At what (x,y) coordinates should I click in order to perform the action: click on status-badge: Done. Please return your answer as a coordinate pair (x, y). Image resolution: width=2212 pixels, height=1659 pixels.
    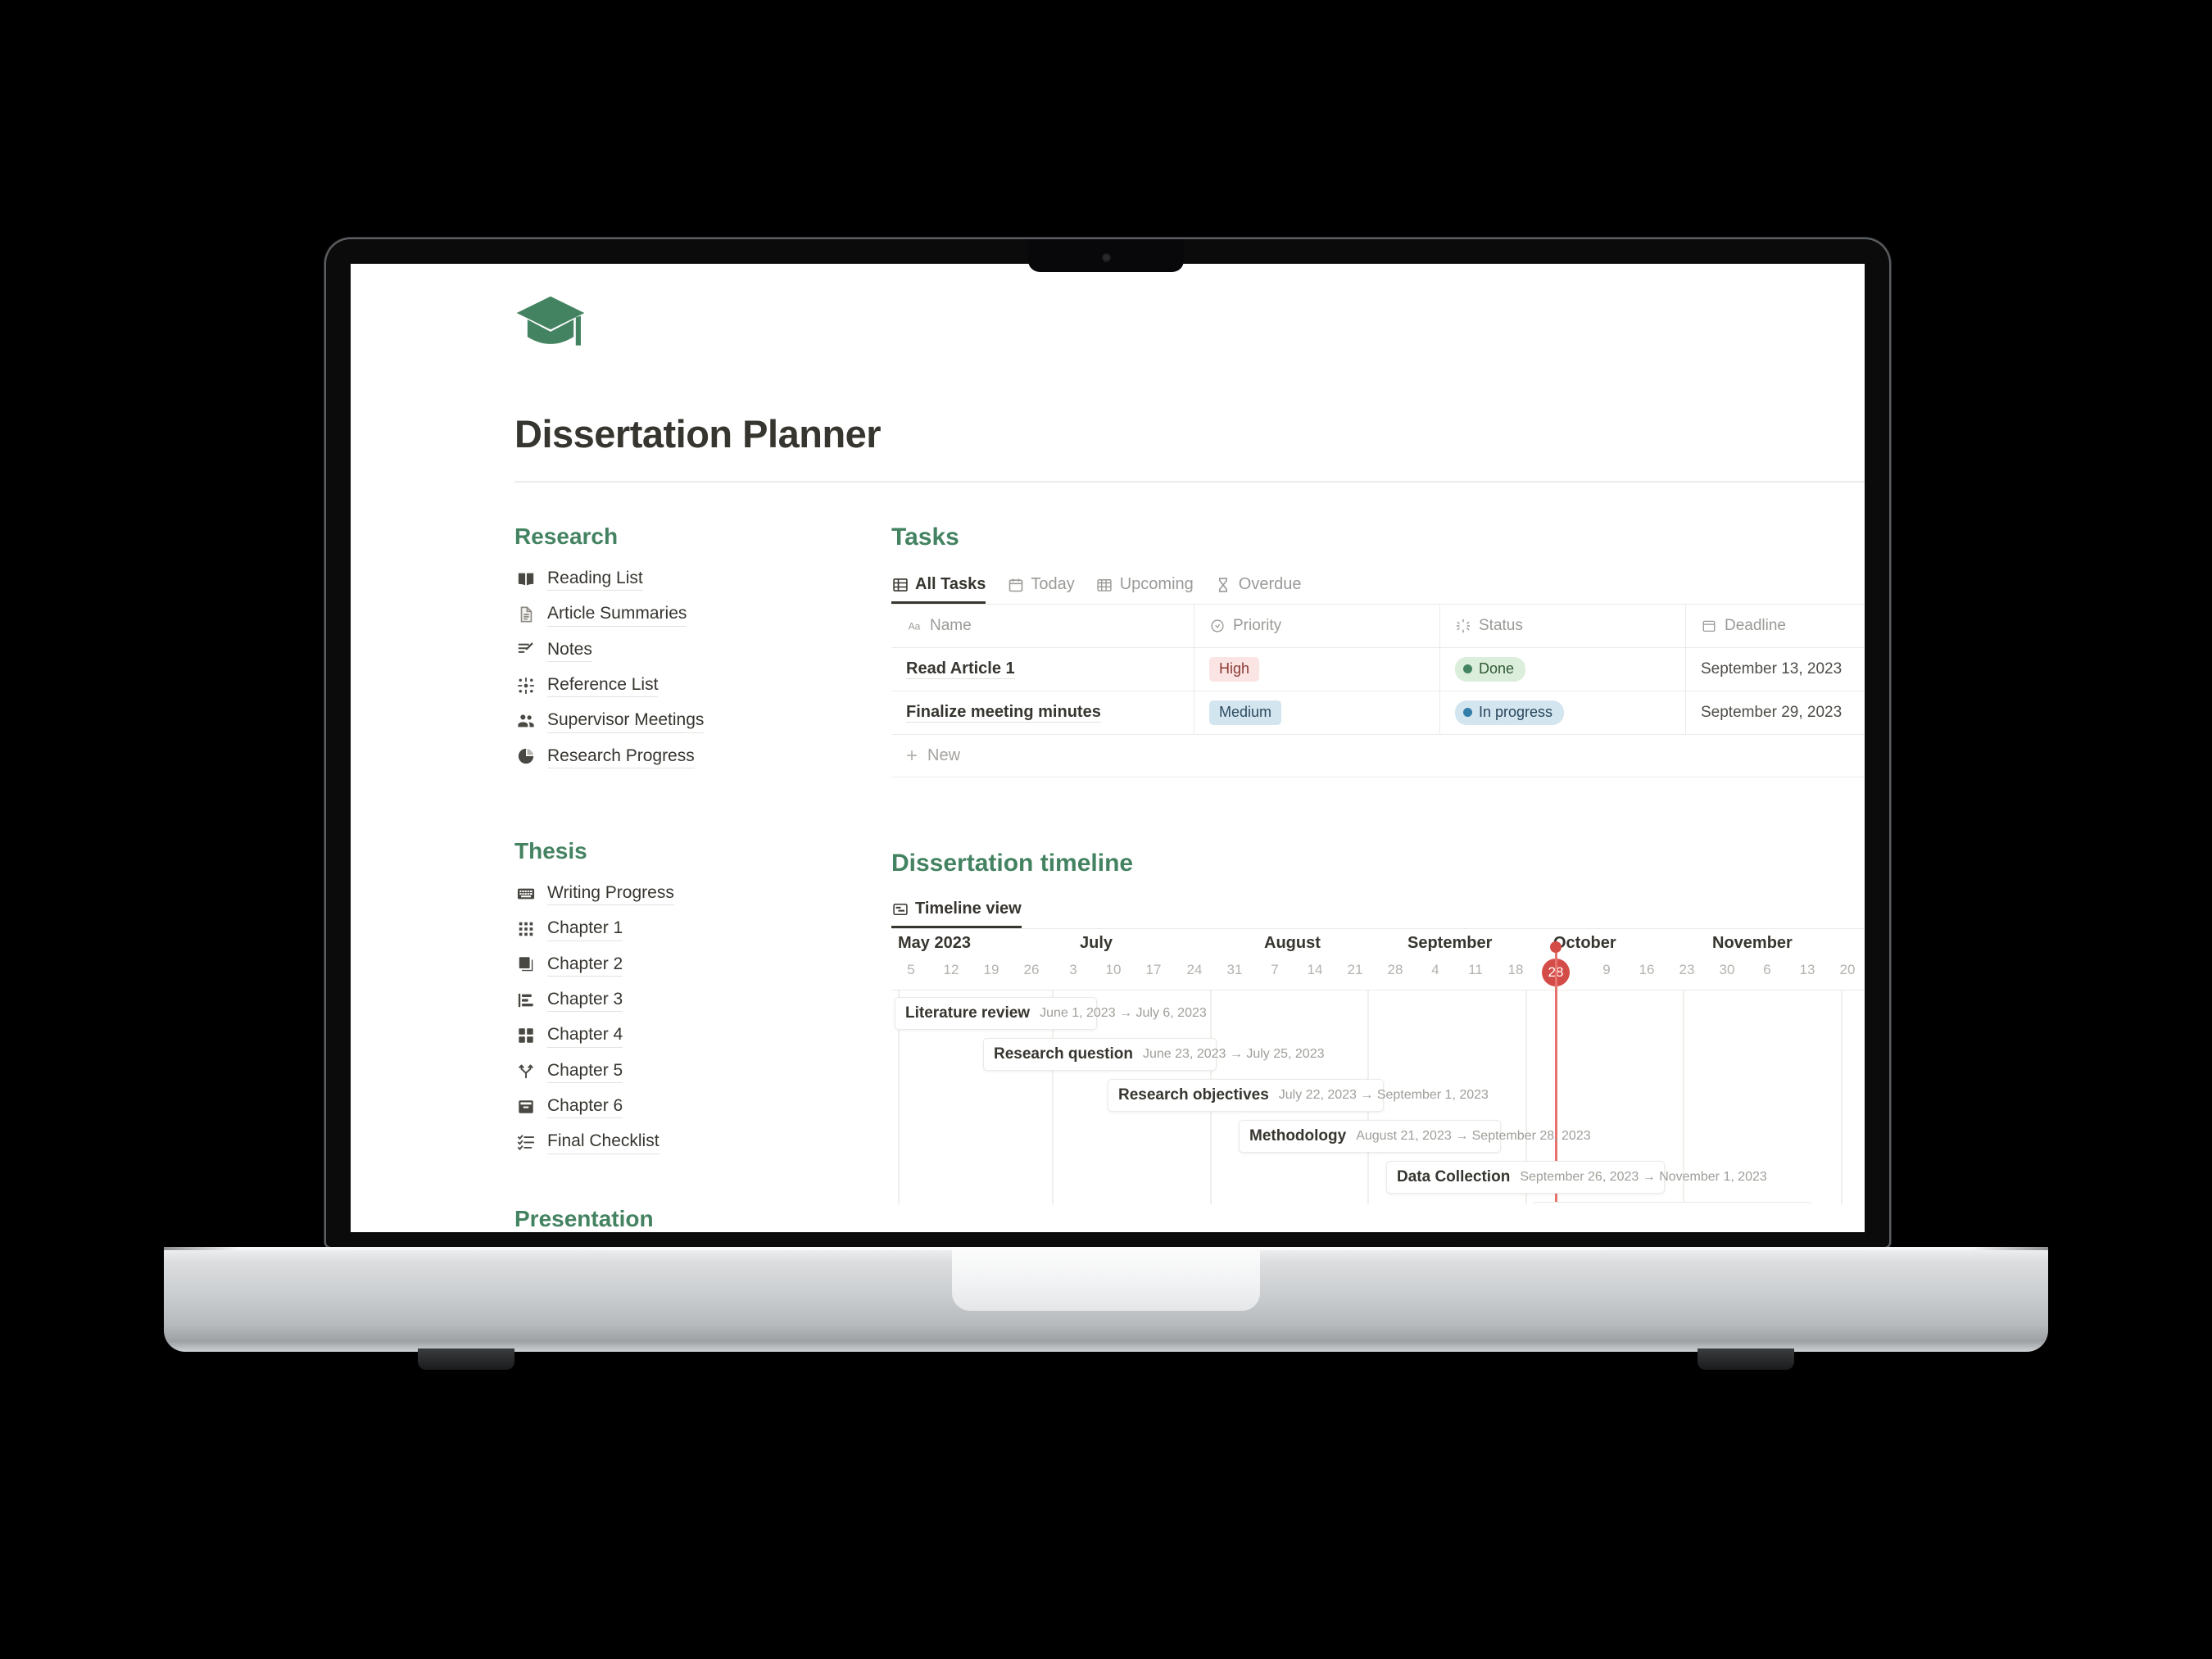
    Looking at the image, I should click on (1490, 669).